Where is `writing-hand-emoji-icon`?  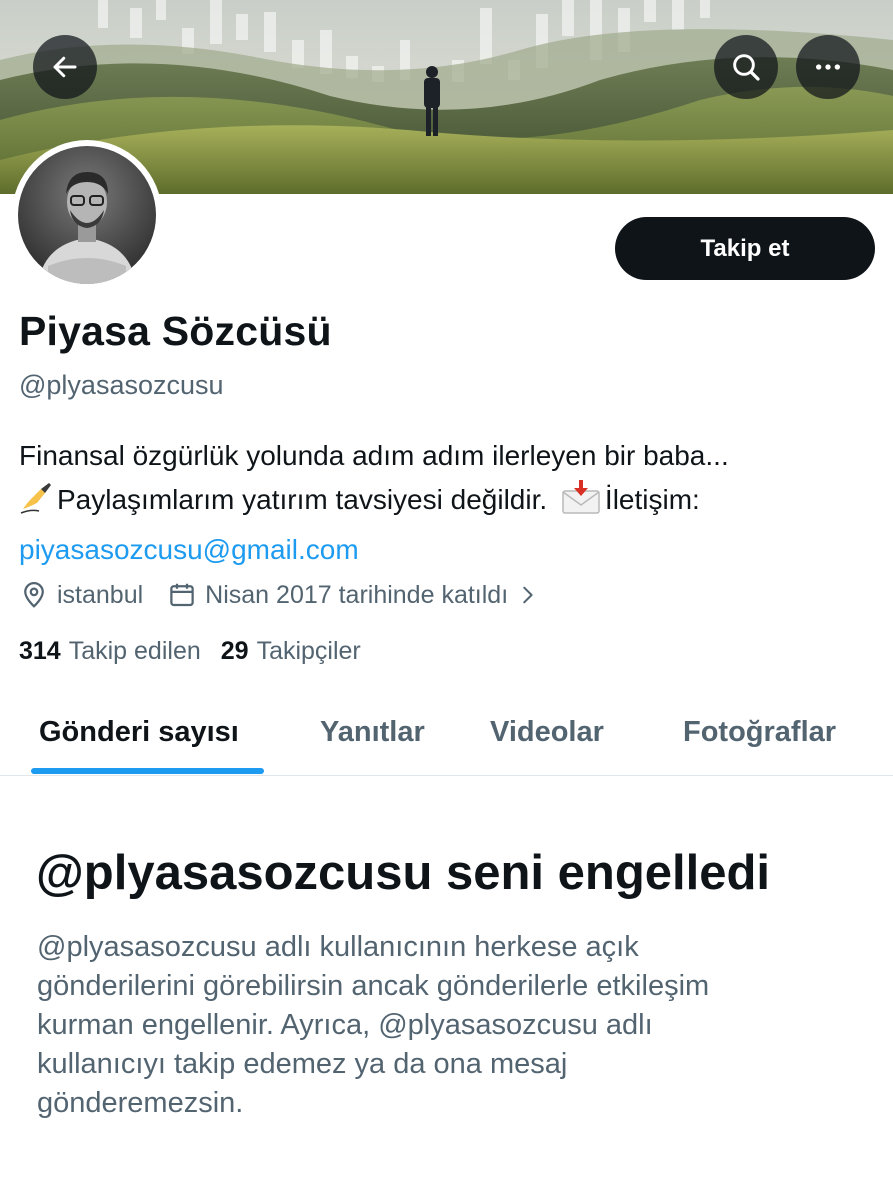
writing-hand-emoji-icon is located at coordinates (36, 504).